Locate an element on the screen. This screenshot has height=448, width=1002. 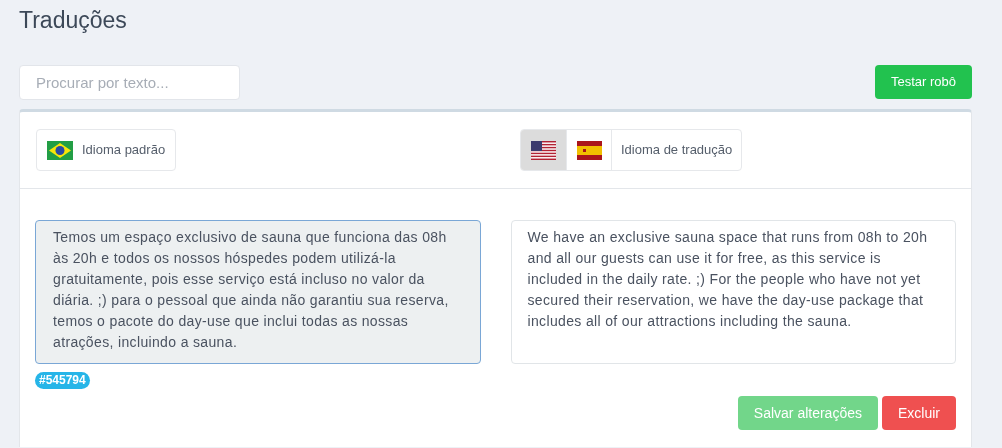
page-title: Traduções is located at coordinates (73, 20).